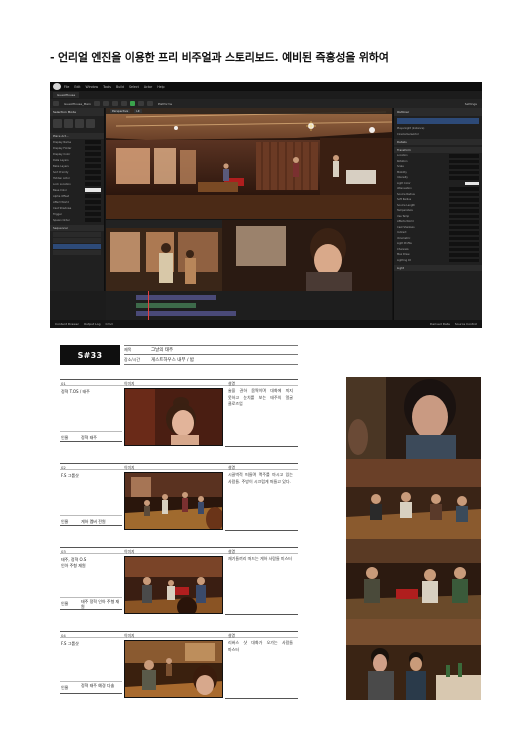 The image size is (532, 752). I want to click on shot-explanation: 재기들끼리 떠드는 게하 사람들 미스터, so click(260, 558).